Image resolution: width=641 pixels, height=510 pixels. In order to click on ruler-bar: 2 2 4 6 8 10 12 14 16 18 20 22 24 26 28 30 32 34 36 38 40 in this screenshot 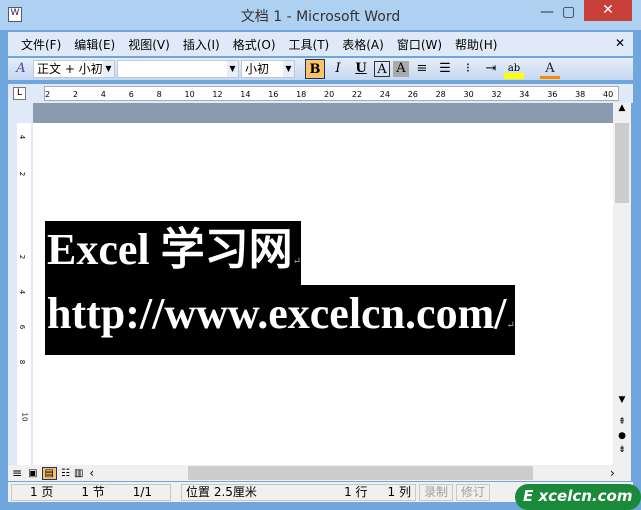, I will do `click(331, 93)`.